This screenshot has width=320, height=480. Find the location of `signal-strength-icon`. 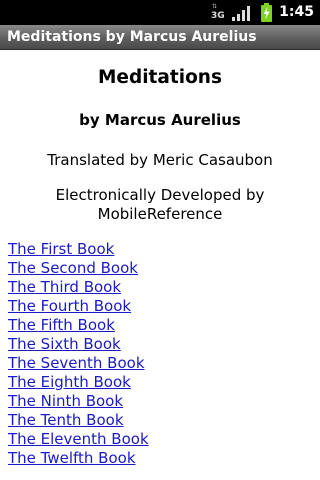

signal-strength-icon is located at coordinates (241, 13).